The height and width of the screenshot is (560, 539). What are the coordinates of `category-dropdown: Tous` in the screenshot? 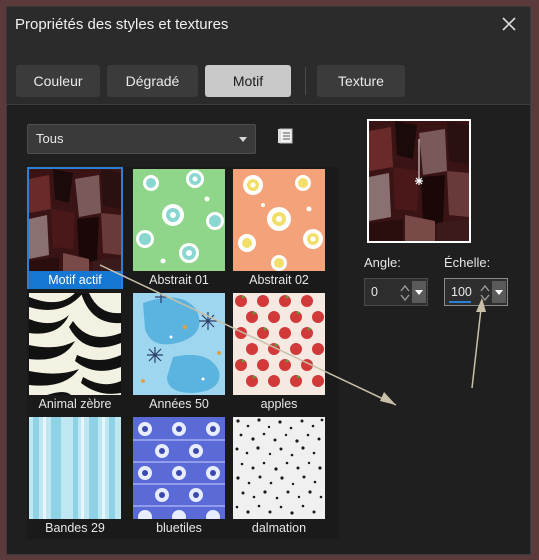 It's located at (141, 139).